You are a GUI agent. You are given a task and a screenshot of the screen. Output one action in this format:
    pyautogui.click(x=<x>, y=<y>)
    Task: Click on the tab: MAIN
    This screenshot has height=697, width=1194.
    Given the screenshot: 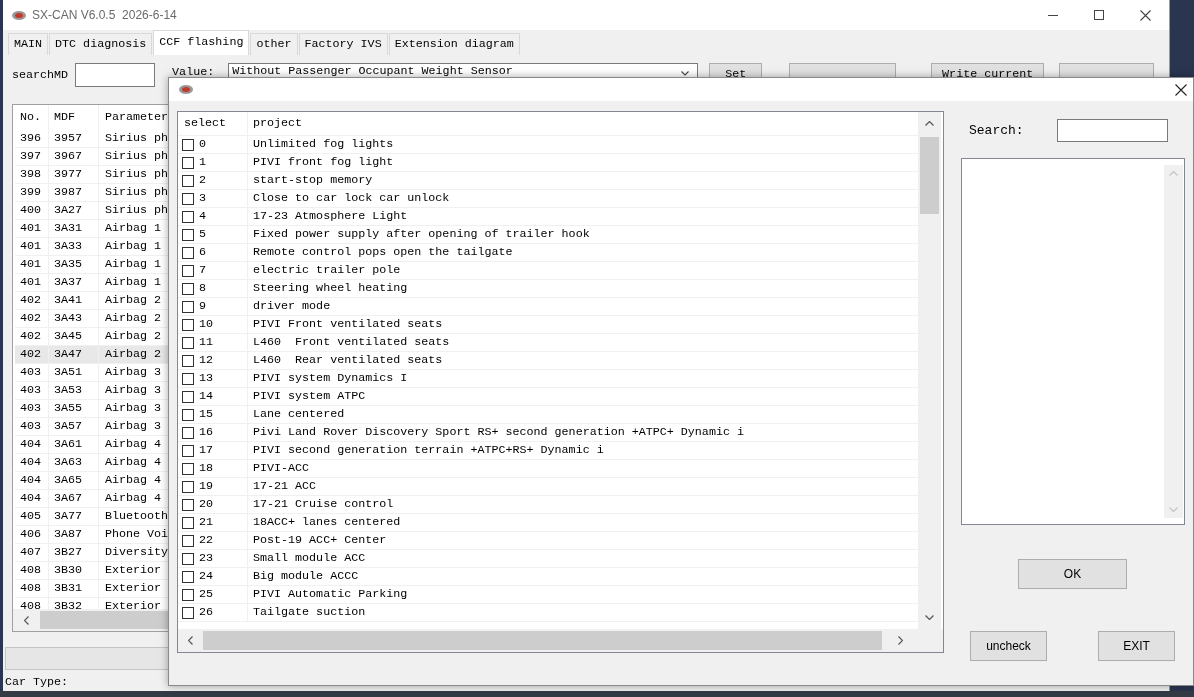 What is the action you would take?
    pyautogui.click(x=28, y=44)
    